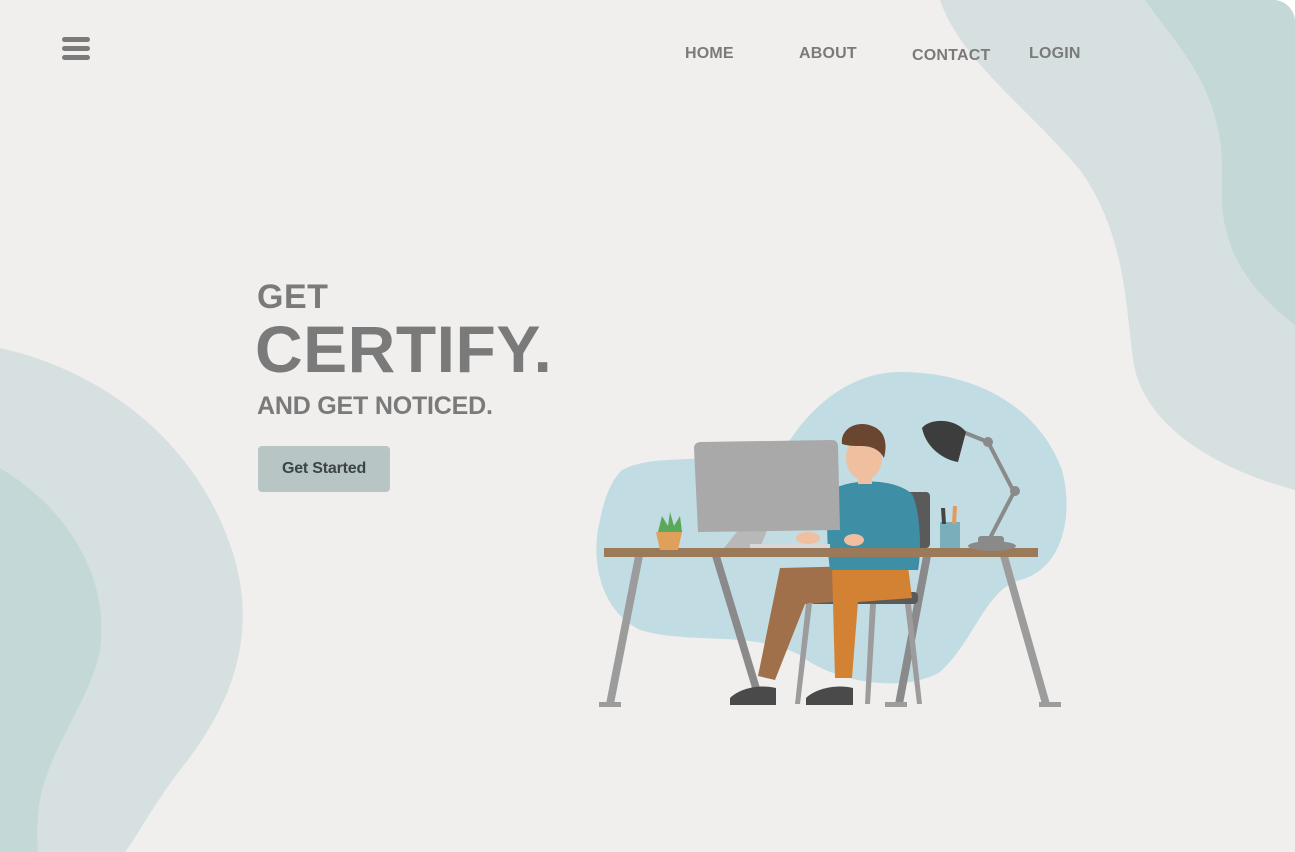  Describe the element at coordinates (76, 49) in the screenshot. I see `hamburger-menu-icon` at that location.